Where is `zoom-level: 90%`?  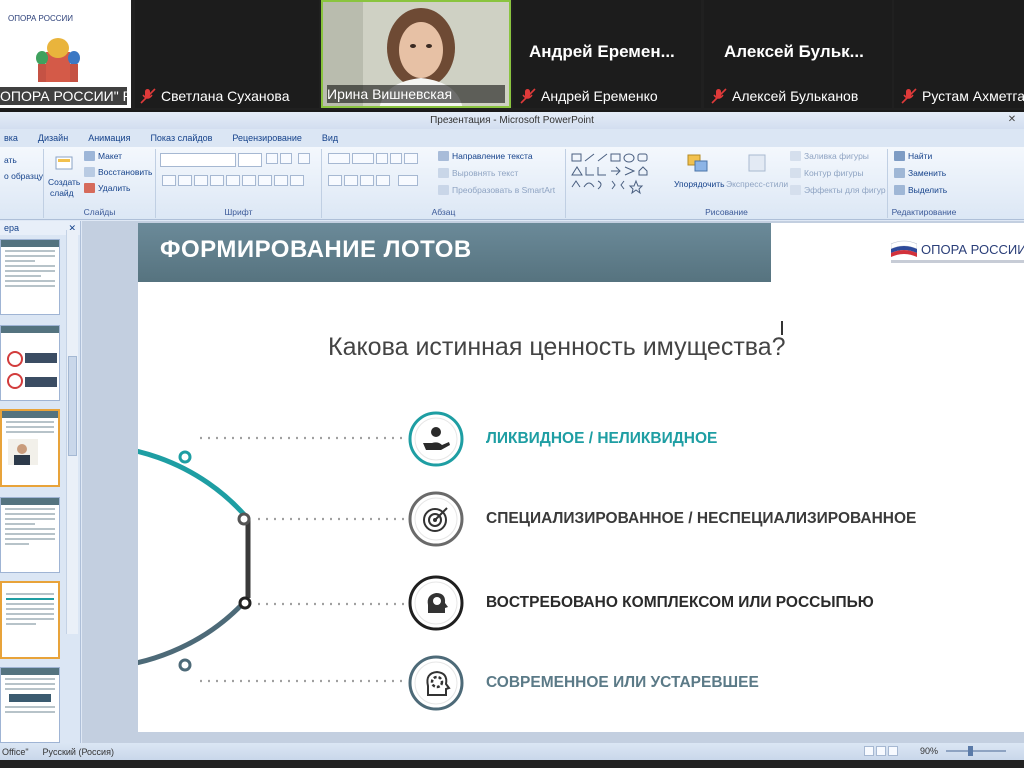
zoom-level: 90% is located at coordinates (929, 751).